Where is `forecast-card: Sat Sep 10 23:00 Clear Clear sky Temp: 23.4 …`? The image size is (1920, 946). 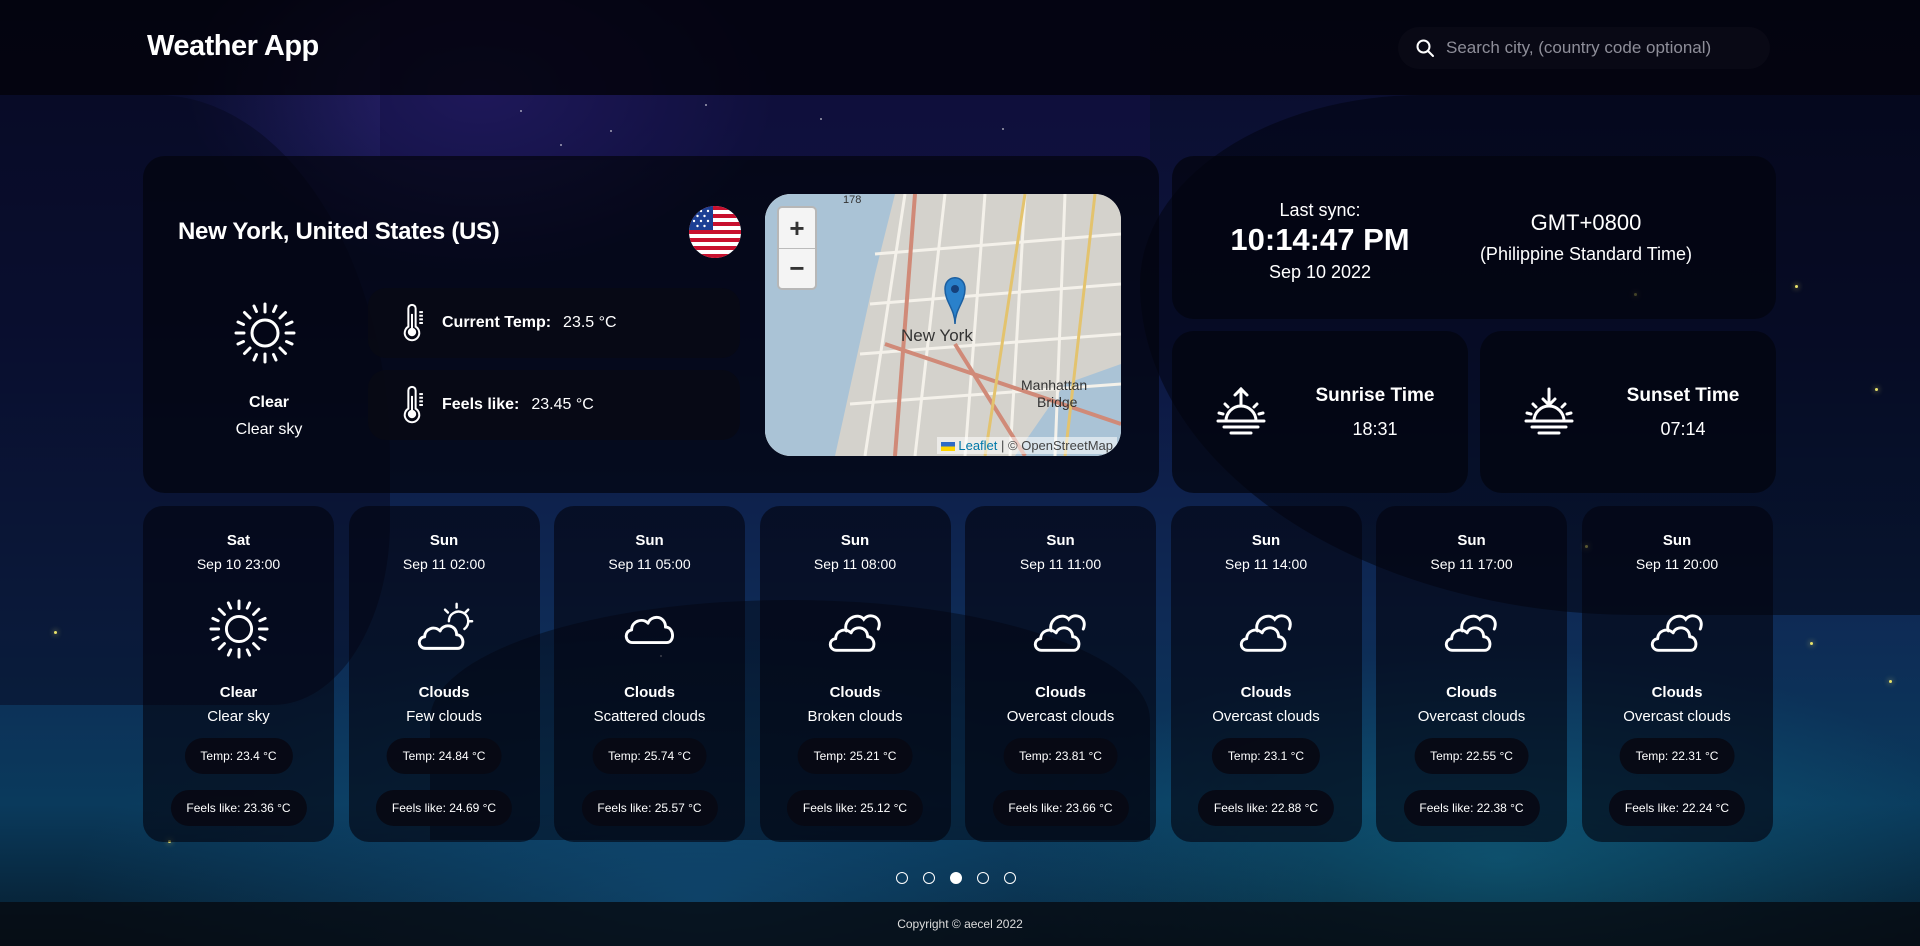 forecast-card: Sat Sep 10 23:00 Clear Clear sky Temp: 23.4 … is located at coordinates (238, 674).